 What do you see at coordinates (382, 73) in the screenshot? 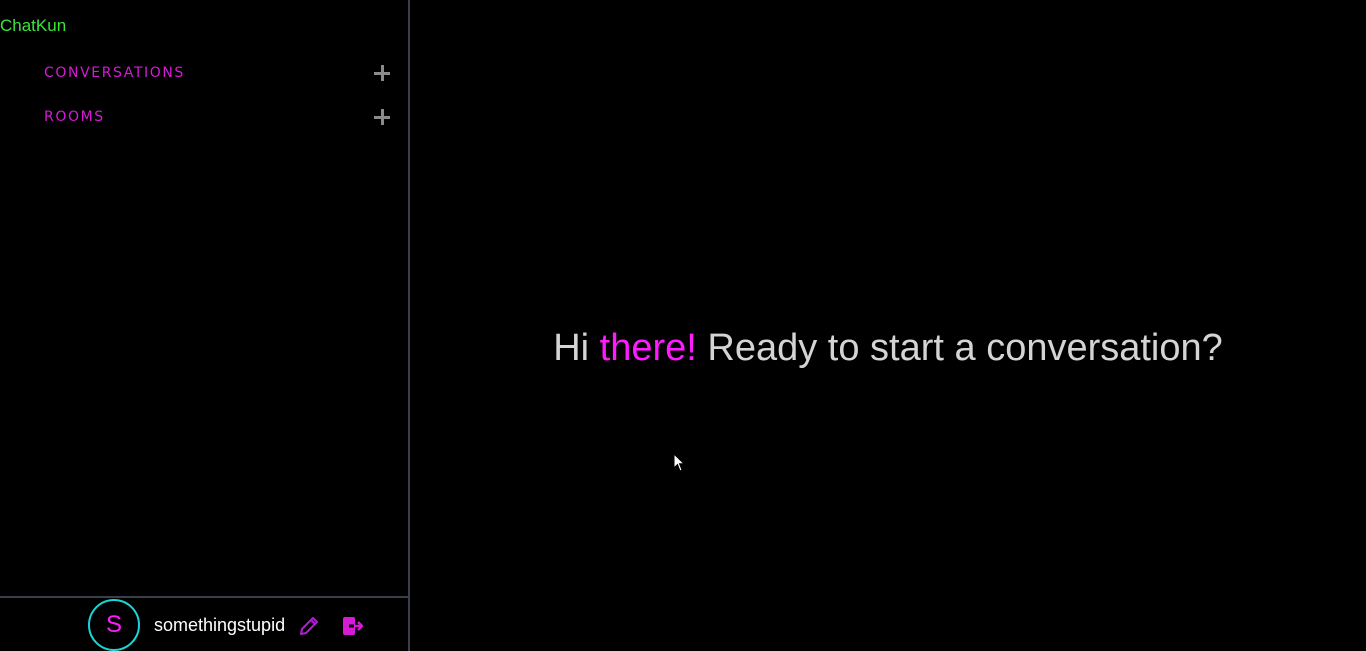
I see `add-conversation-plus-icon` at bounding box center [382, 73].